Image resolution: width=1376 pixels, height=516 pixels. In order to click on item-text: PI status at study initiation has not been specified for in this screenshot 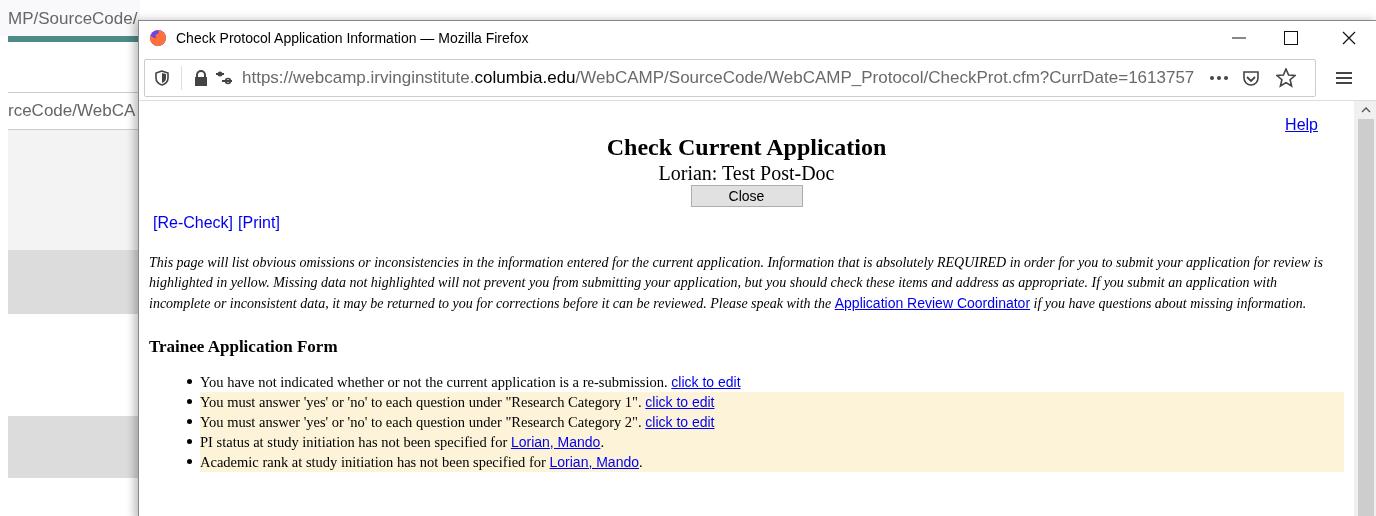, I will do `click(354, 441)`.